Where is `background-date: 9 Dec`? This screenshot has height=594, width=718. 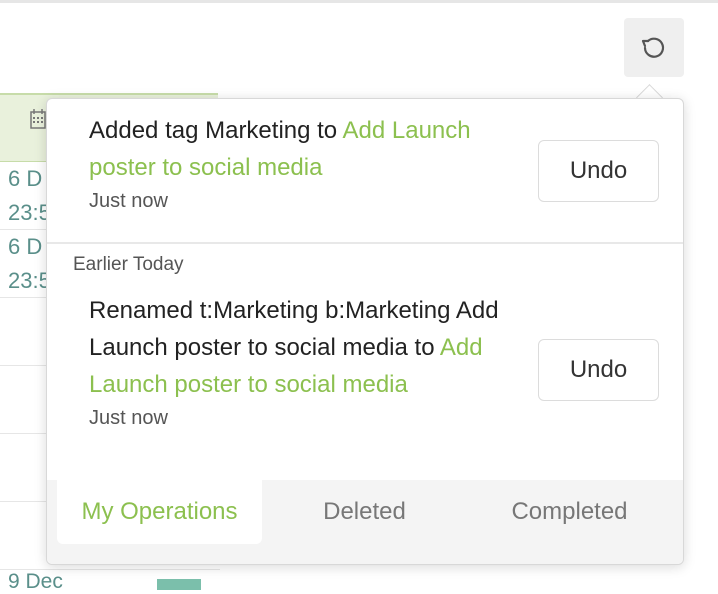
background-date: 9 Dec is located at coordinates (35, 581).